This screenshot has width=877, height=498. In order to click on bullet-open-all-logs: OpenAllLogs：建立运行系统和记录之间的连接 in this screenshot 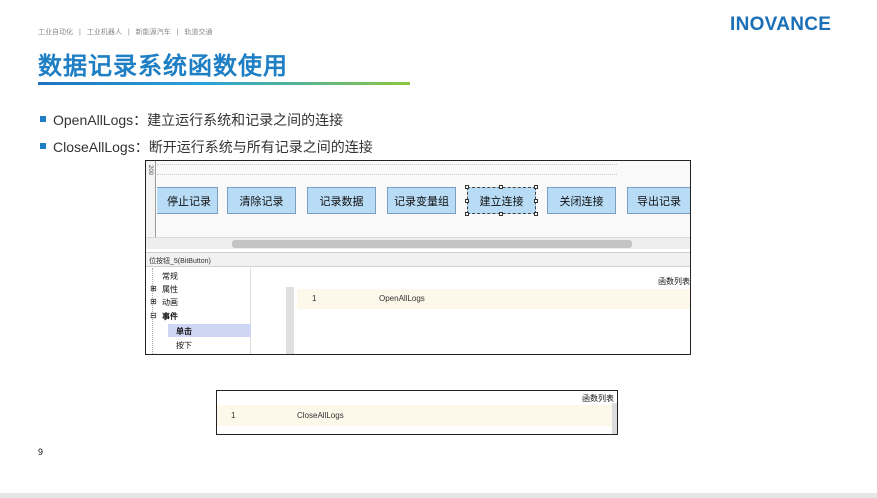, I will do `click(191, 120)`.